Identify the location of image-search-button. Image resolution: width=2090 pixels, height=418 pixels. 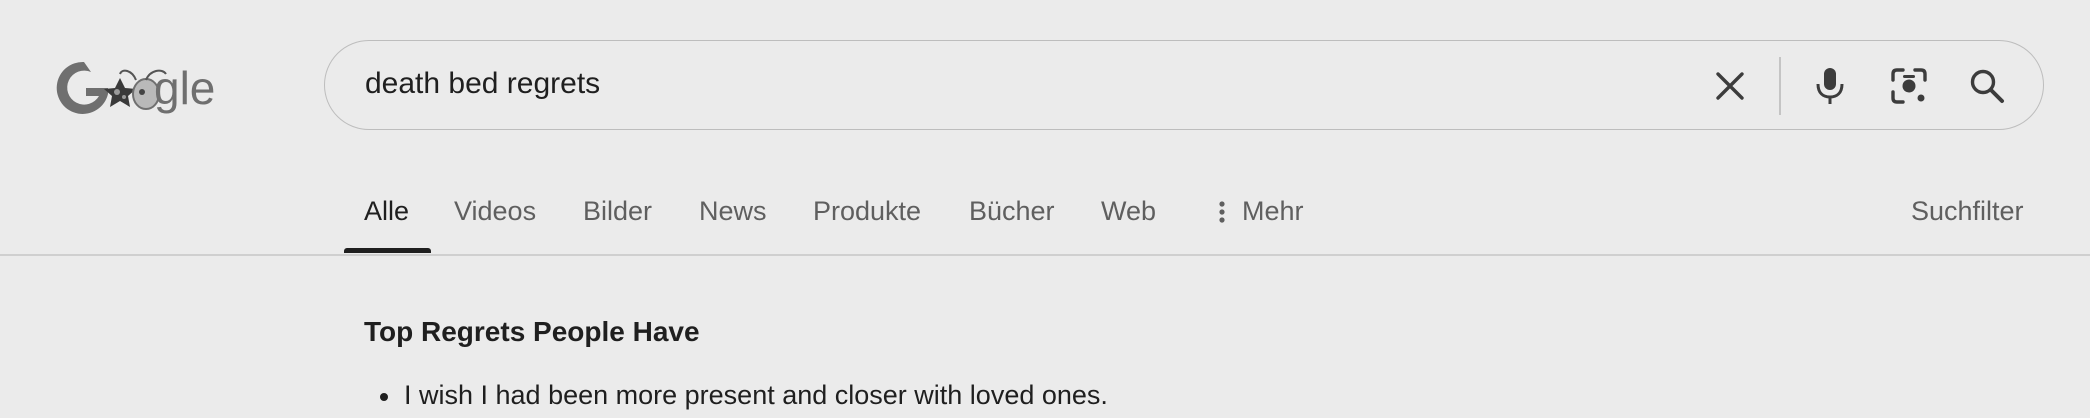
(1909, 86).